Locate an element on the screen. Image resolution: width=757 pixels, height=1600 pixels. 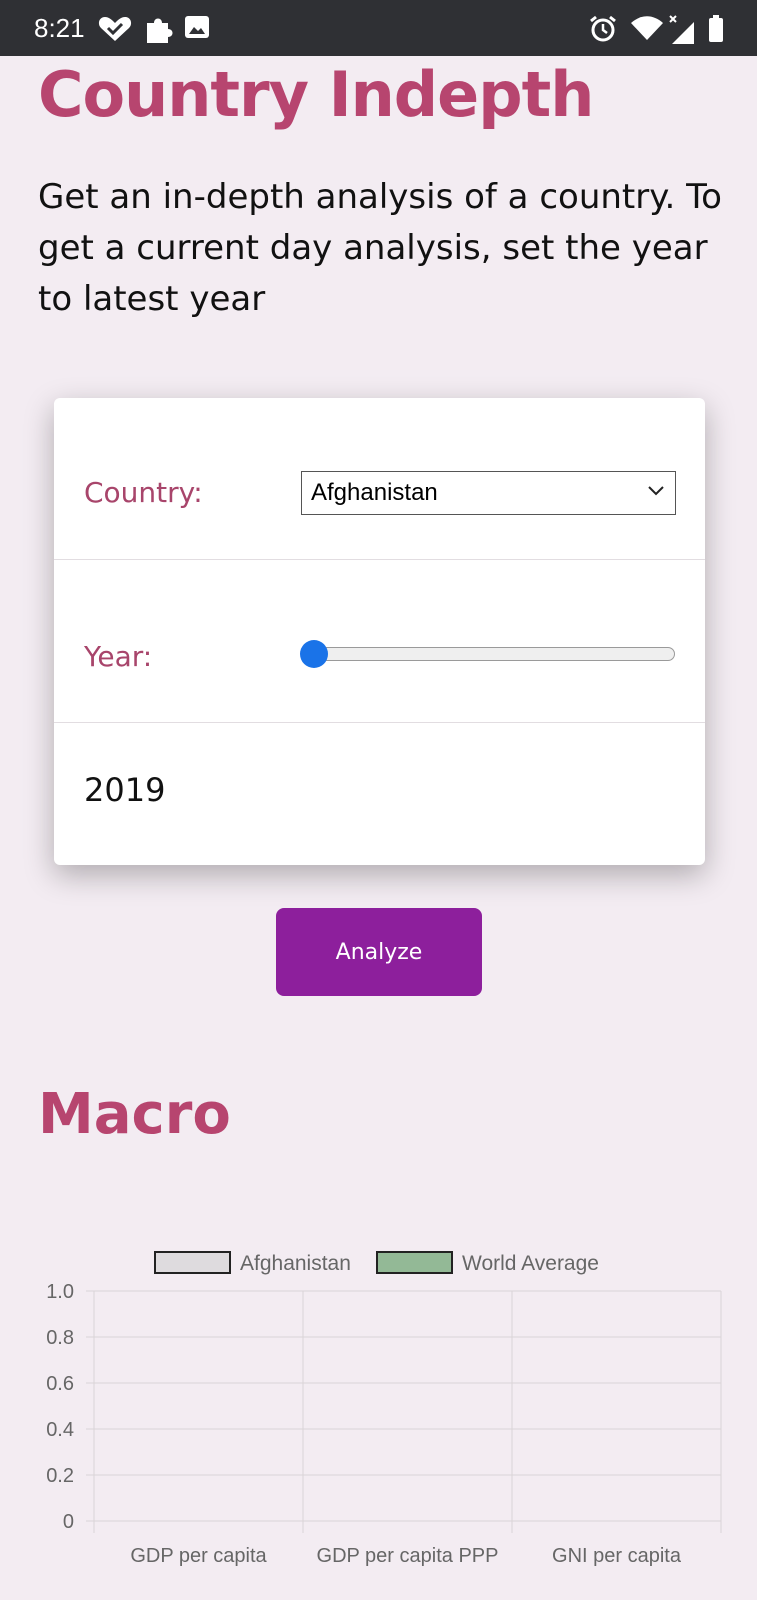
section-title-macro: Macro is located at coordinates (134, 1114).